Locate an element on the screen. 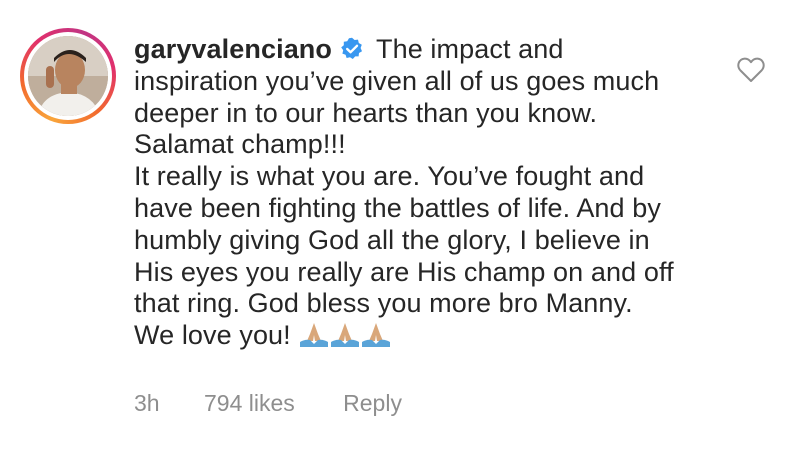  verified-badge-icon is located at coordinates (351, 48).